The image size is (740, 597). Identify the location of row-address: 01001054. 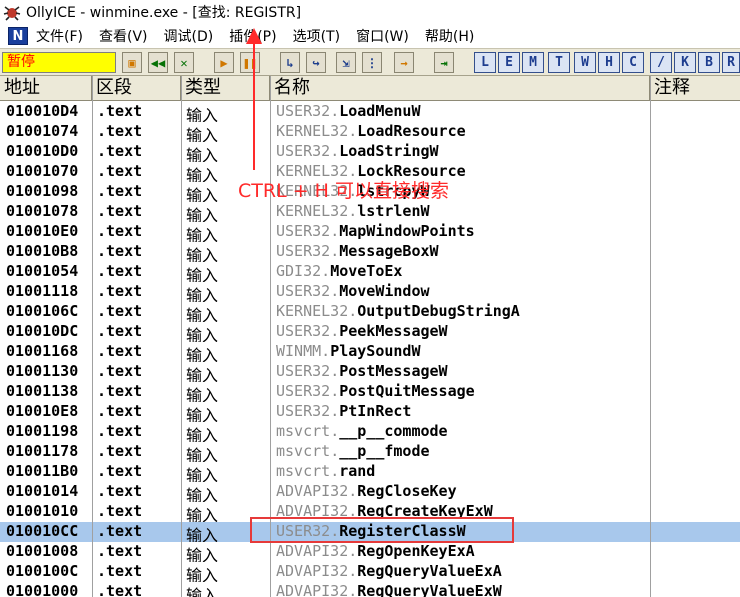
(42, 271).